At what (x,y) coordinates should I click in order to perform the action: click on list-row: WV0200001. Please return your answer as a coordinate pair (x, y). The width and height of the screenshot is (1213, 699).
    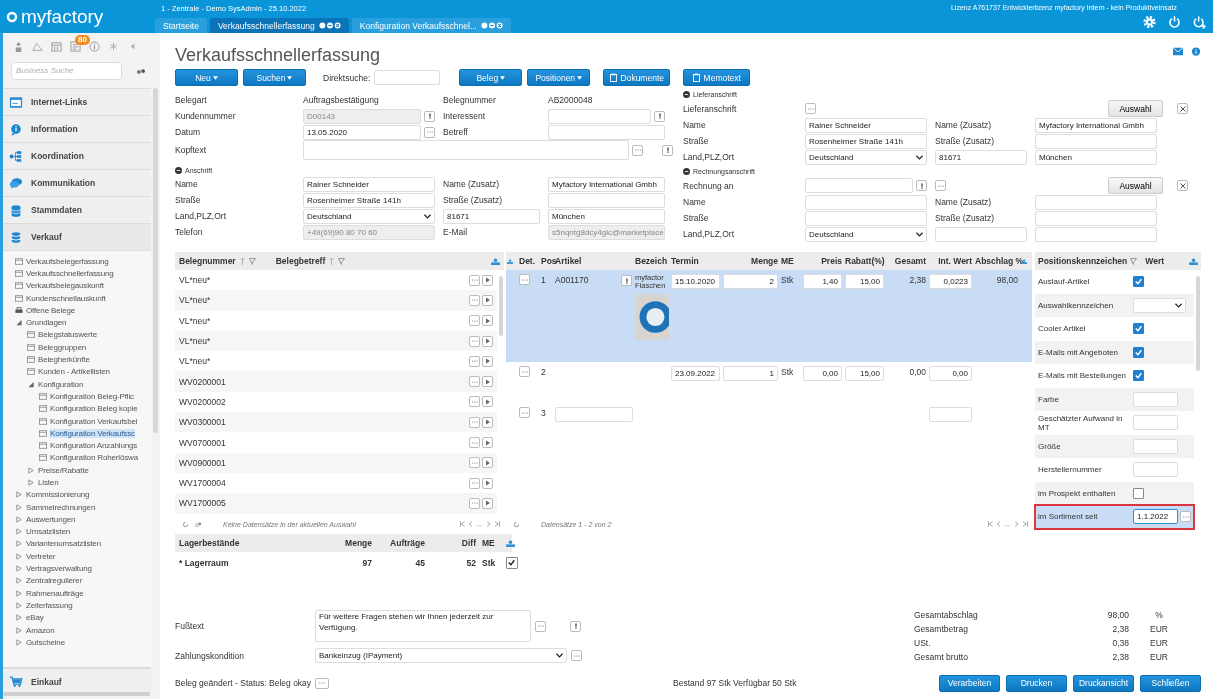
    Looking at the image, I should click on (336, 381).